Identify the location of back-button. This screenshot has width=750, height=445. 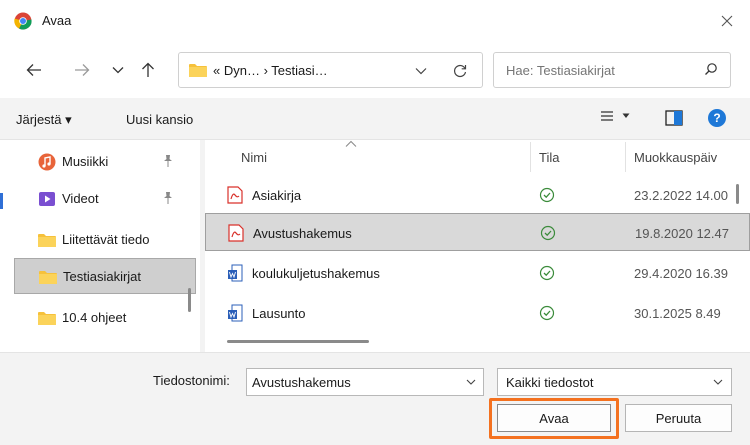
(34, 70).